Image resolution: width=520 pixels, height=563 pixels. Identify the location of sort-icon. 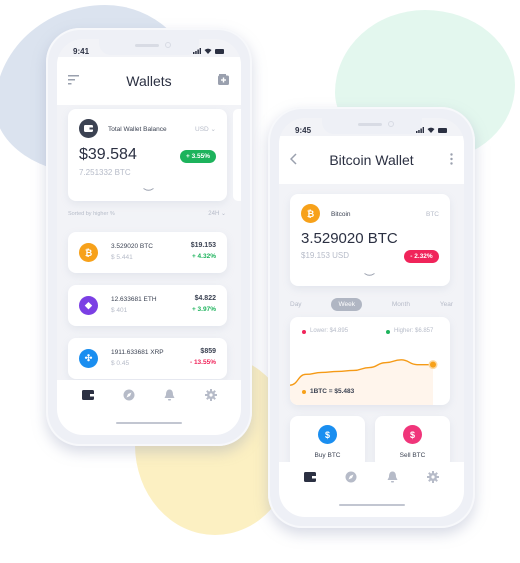
(73, 80).